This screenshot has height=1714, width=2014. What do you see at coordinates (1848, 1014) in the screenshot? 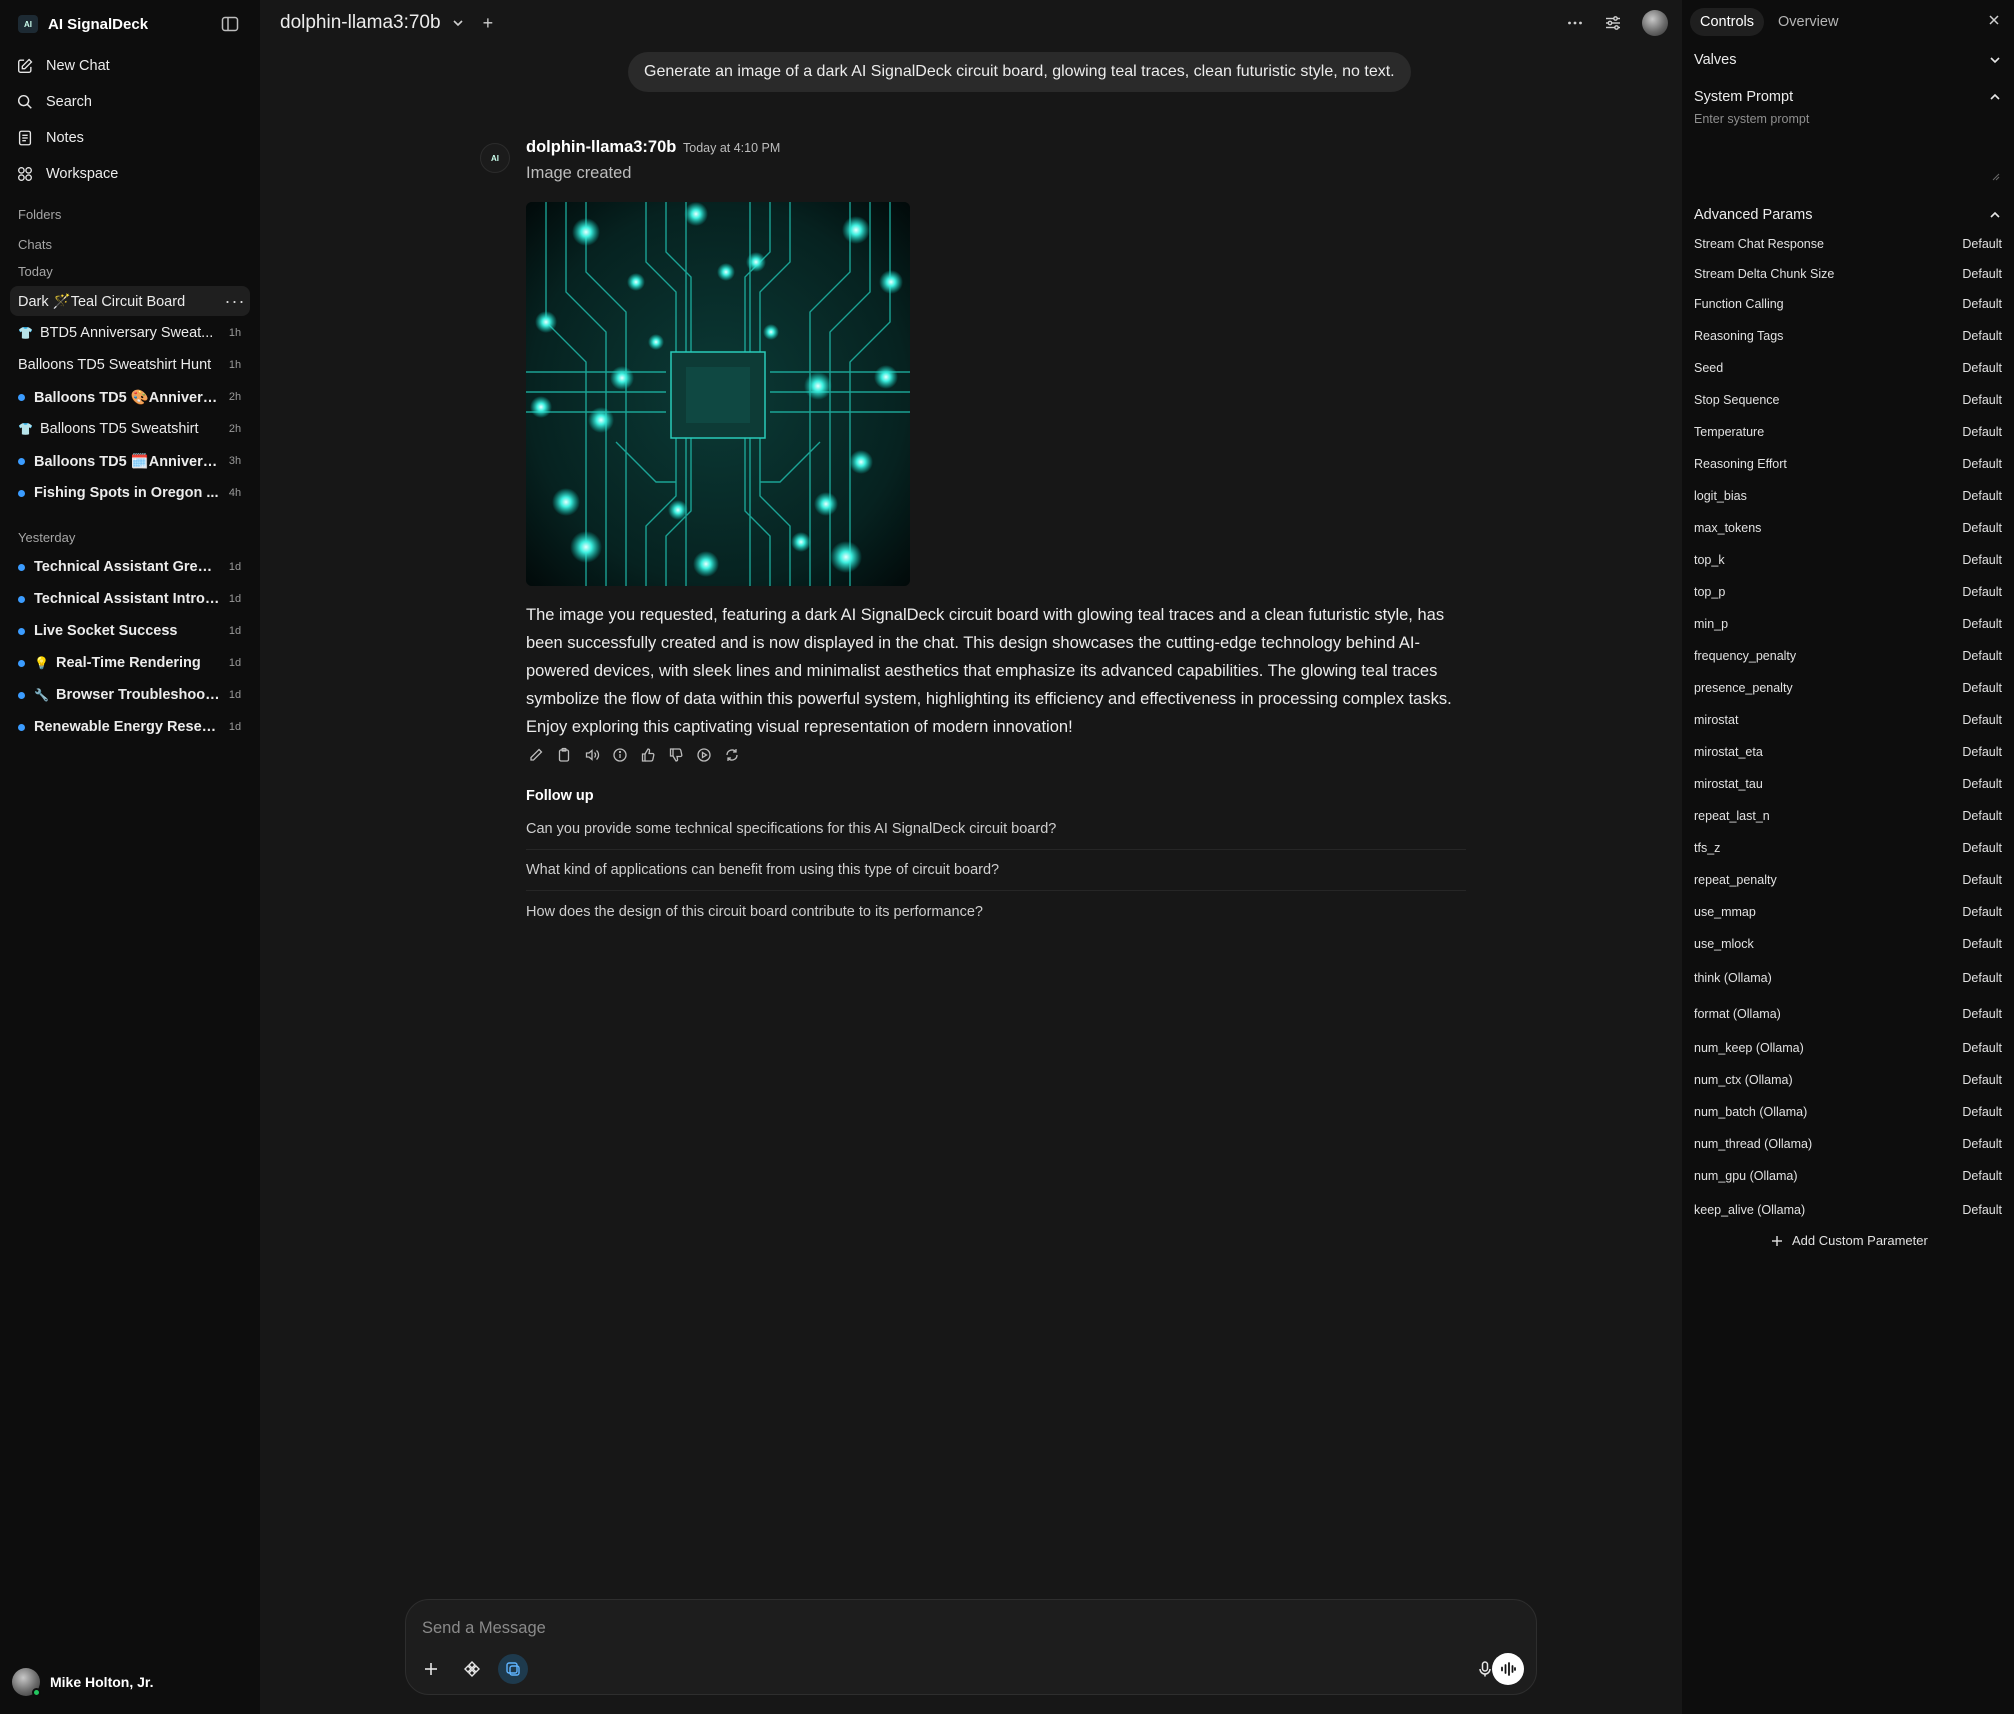
I see `param-row: format (Ollama) Default` at bounding box center [1848, 1014].